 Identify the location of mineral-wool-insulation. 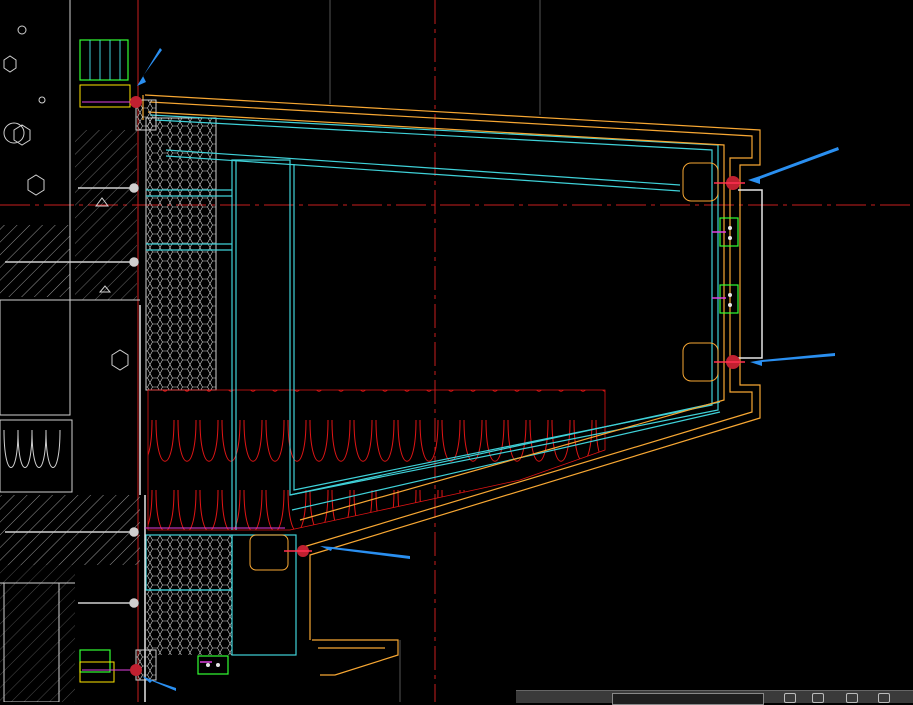
(376, 460).